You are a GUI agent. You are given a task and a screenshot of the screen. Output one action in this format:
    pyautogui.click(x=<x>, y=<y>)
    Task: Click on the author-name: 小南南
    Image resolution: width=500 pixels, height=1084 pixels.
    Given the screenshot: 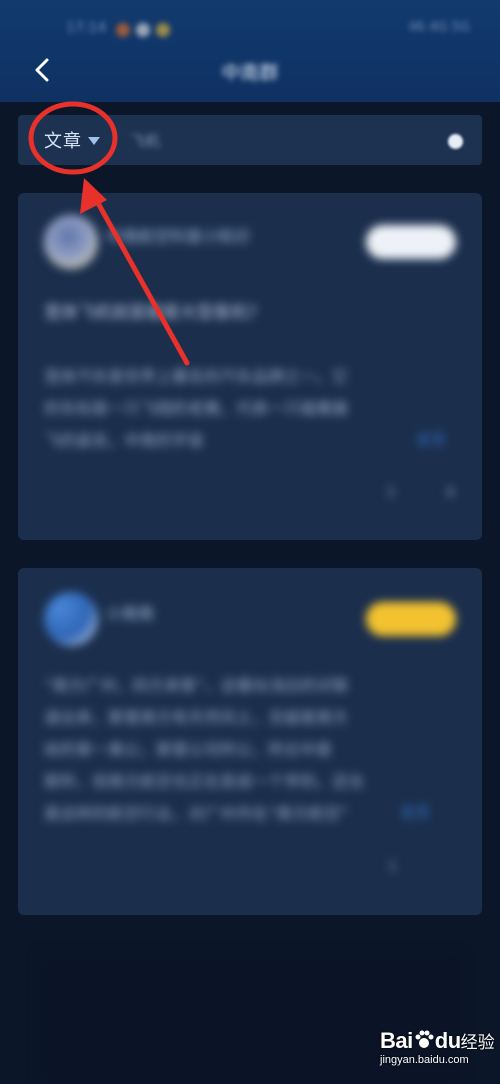 What is the action you would take?
    pyautogui.click(x=130, y=613)
    